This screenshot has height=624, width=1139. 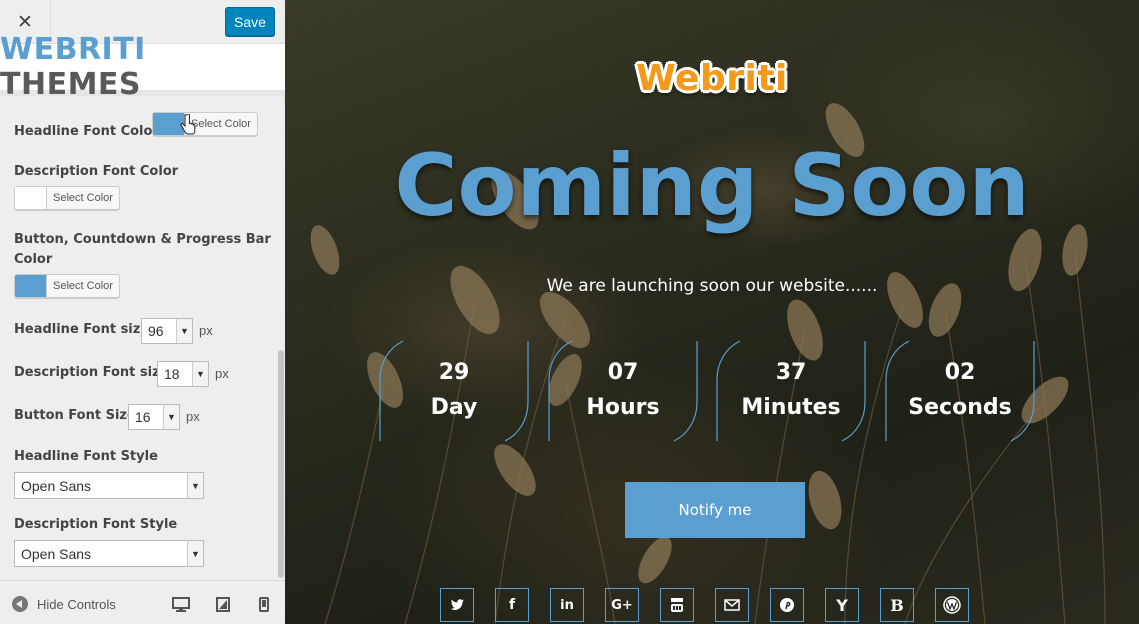 I want to click on hide-controls-label: Hide Controls, so click(x=76, y=604).